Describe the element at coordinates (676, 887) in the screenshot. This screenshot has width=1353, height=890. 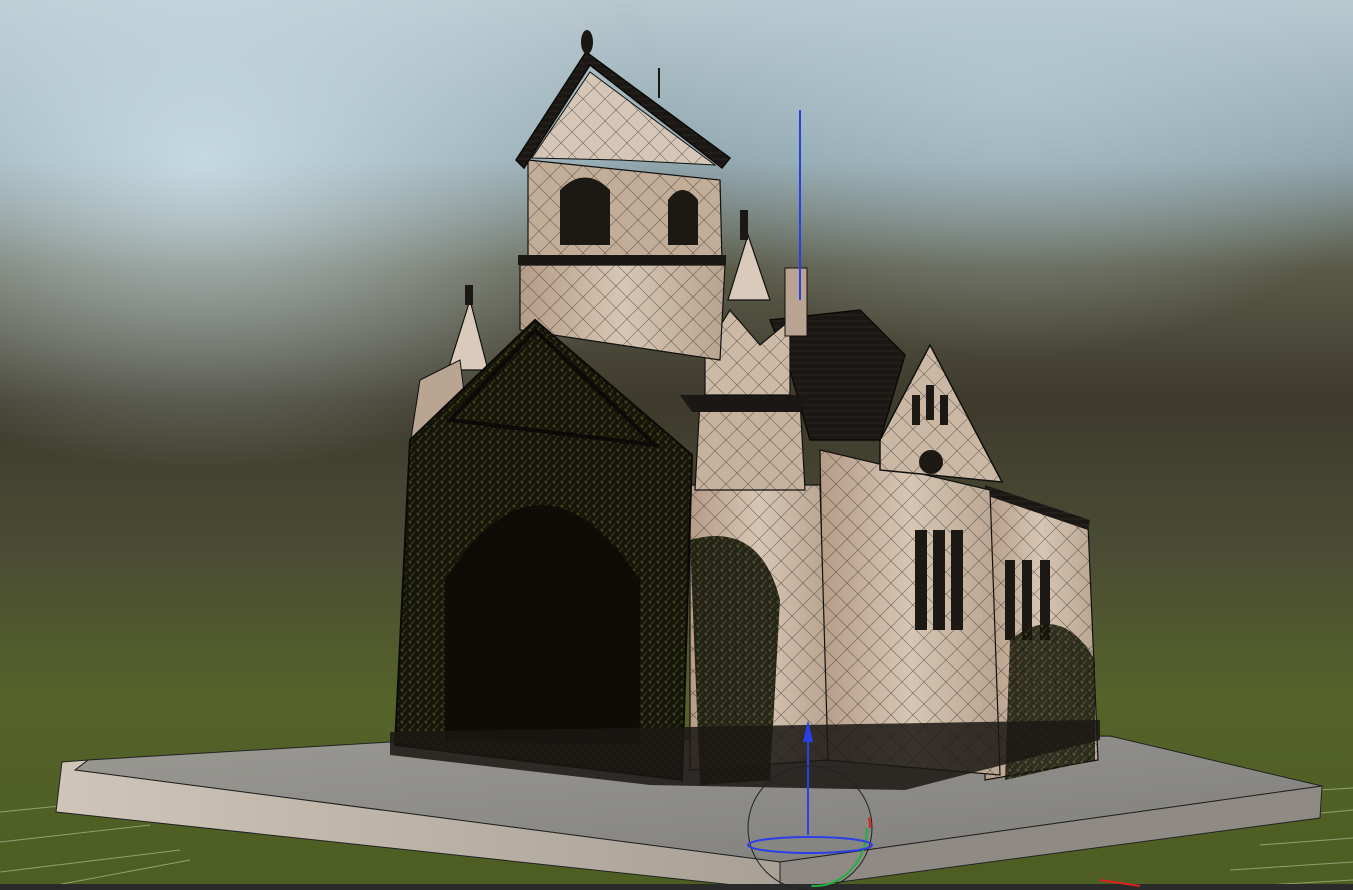
I see `viewport-bottom-edge` at that location.